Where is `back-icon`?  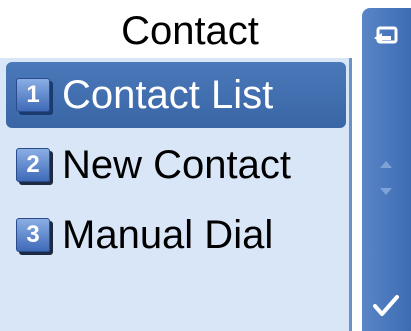
back-icon is located at coordinates (386, 35).